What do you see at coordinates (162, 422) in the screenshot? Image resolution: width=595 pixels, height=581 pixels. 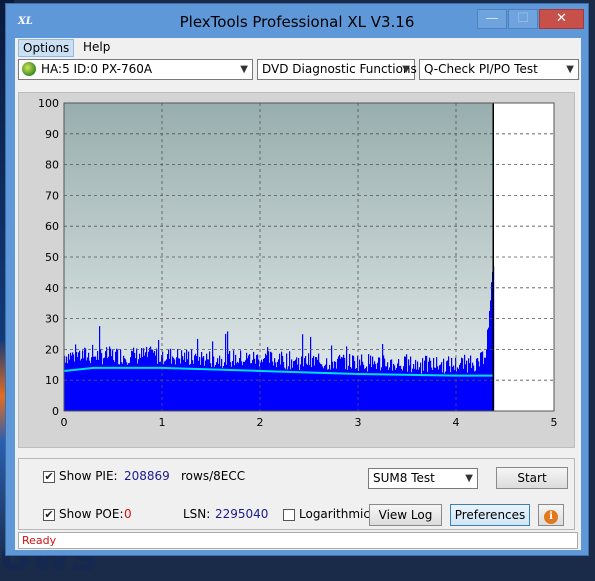 I see `x-tick-label: 1` at bounding box center [162, 422].